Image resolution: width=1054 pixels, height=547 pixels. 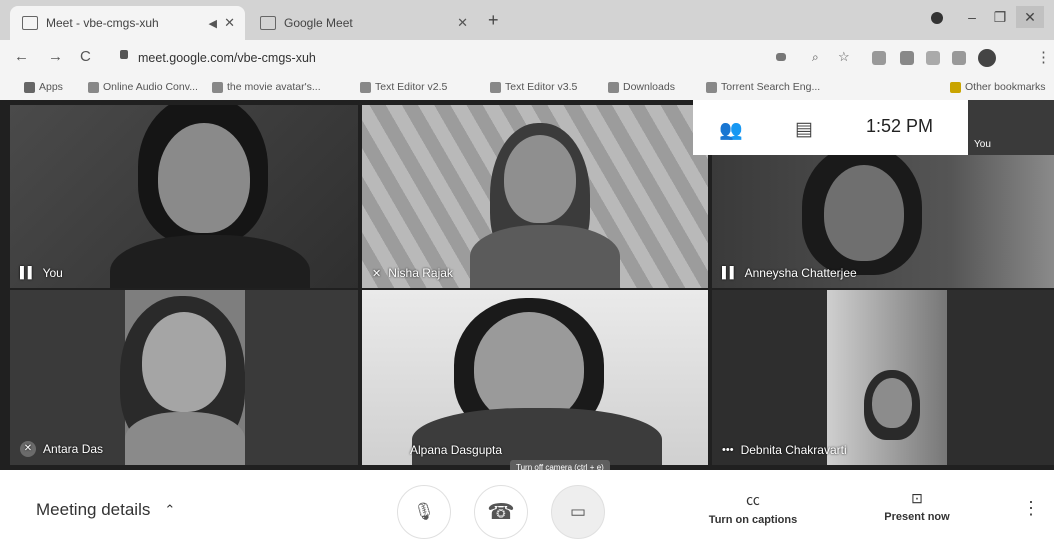 What do you see at coordinates (804, 129) in the screenshot?
I see `chat-icon: ▤` at bounding box center [804, 129].